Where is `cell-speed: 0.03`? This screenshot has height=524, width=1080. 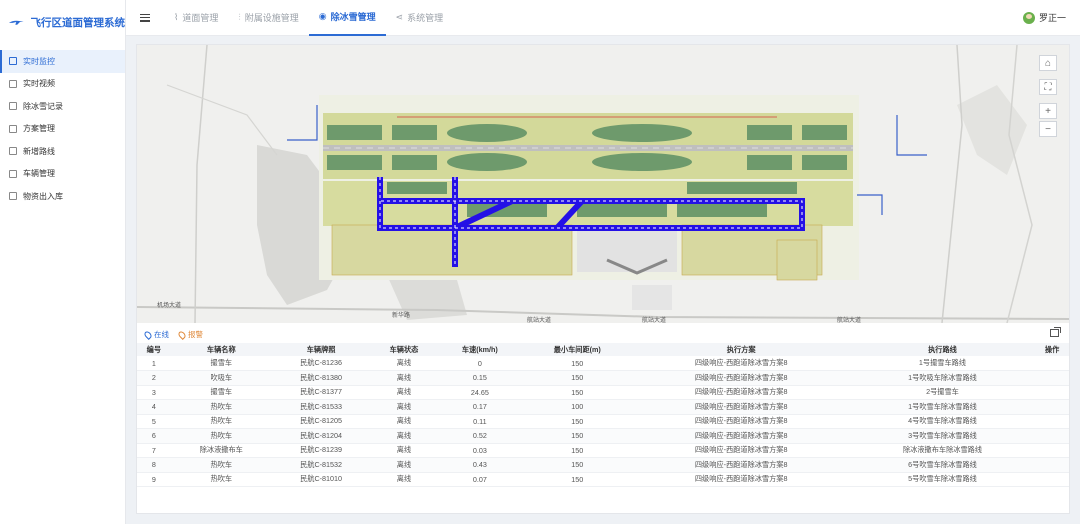 cell-speed: 0.03 is located at coordinates (480, 450).